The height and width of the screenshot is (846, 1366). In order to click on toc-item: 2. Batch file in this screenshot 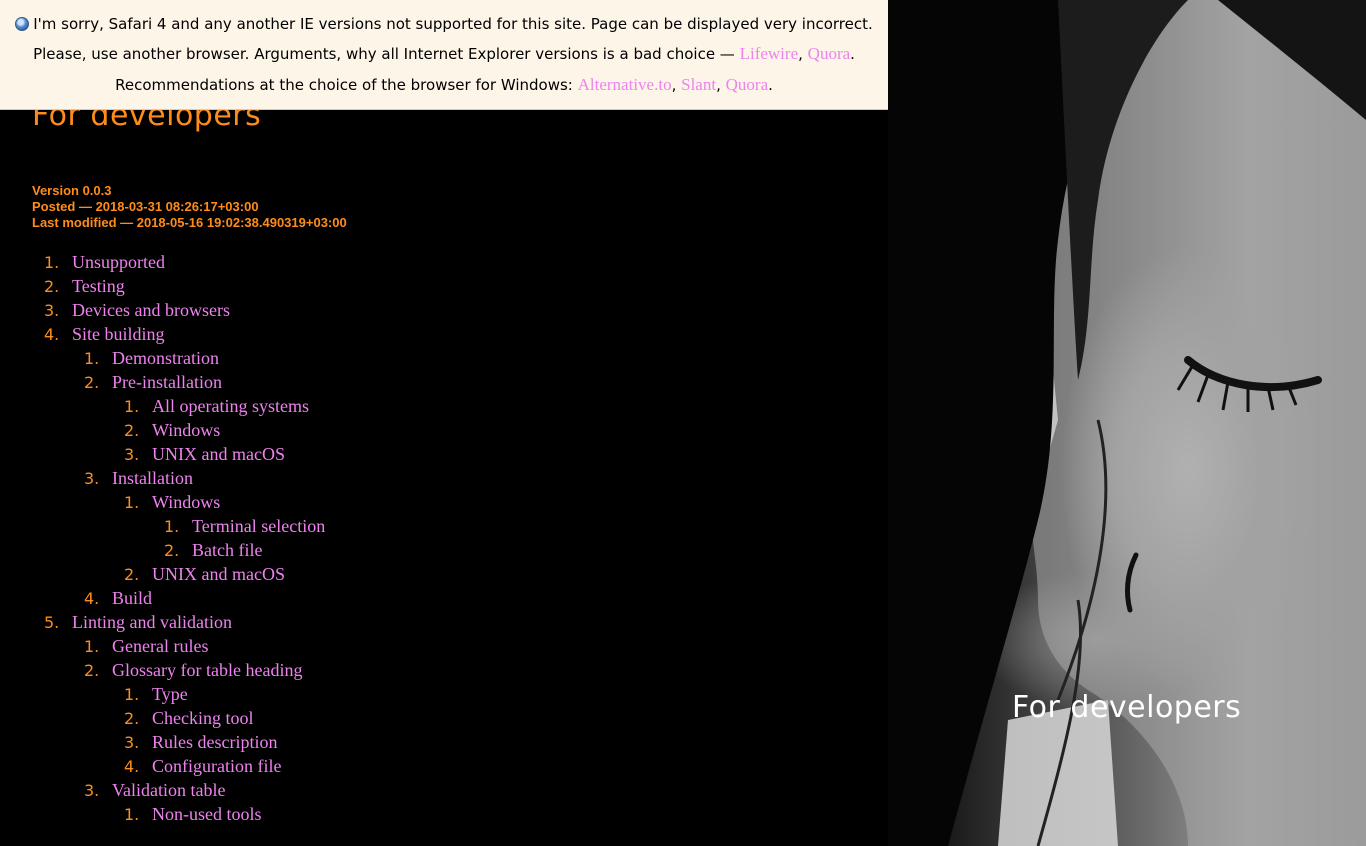, I will do `click(184, 550)`.